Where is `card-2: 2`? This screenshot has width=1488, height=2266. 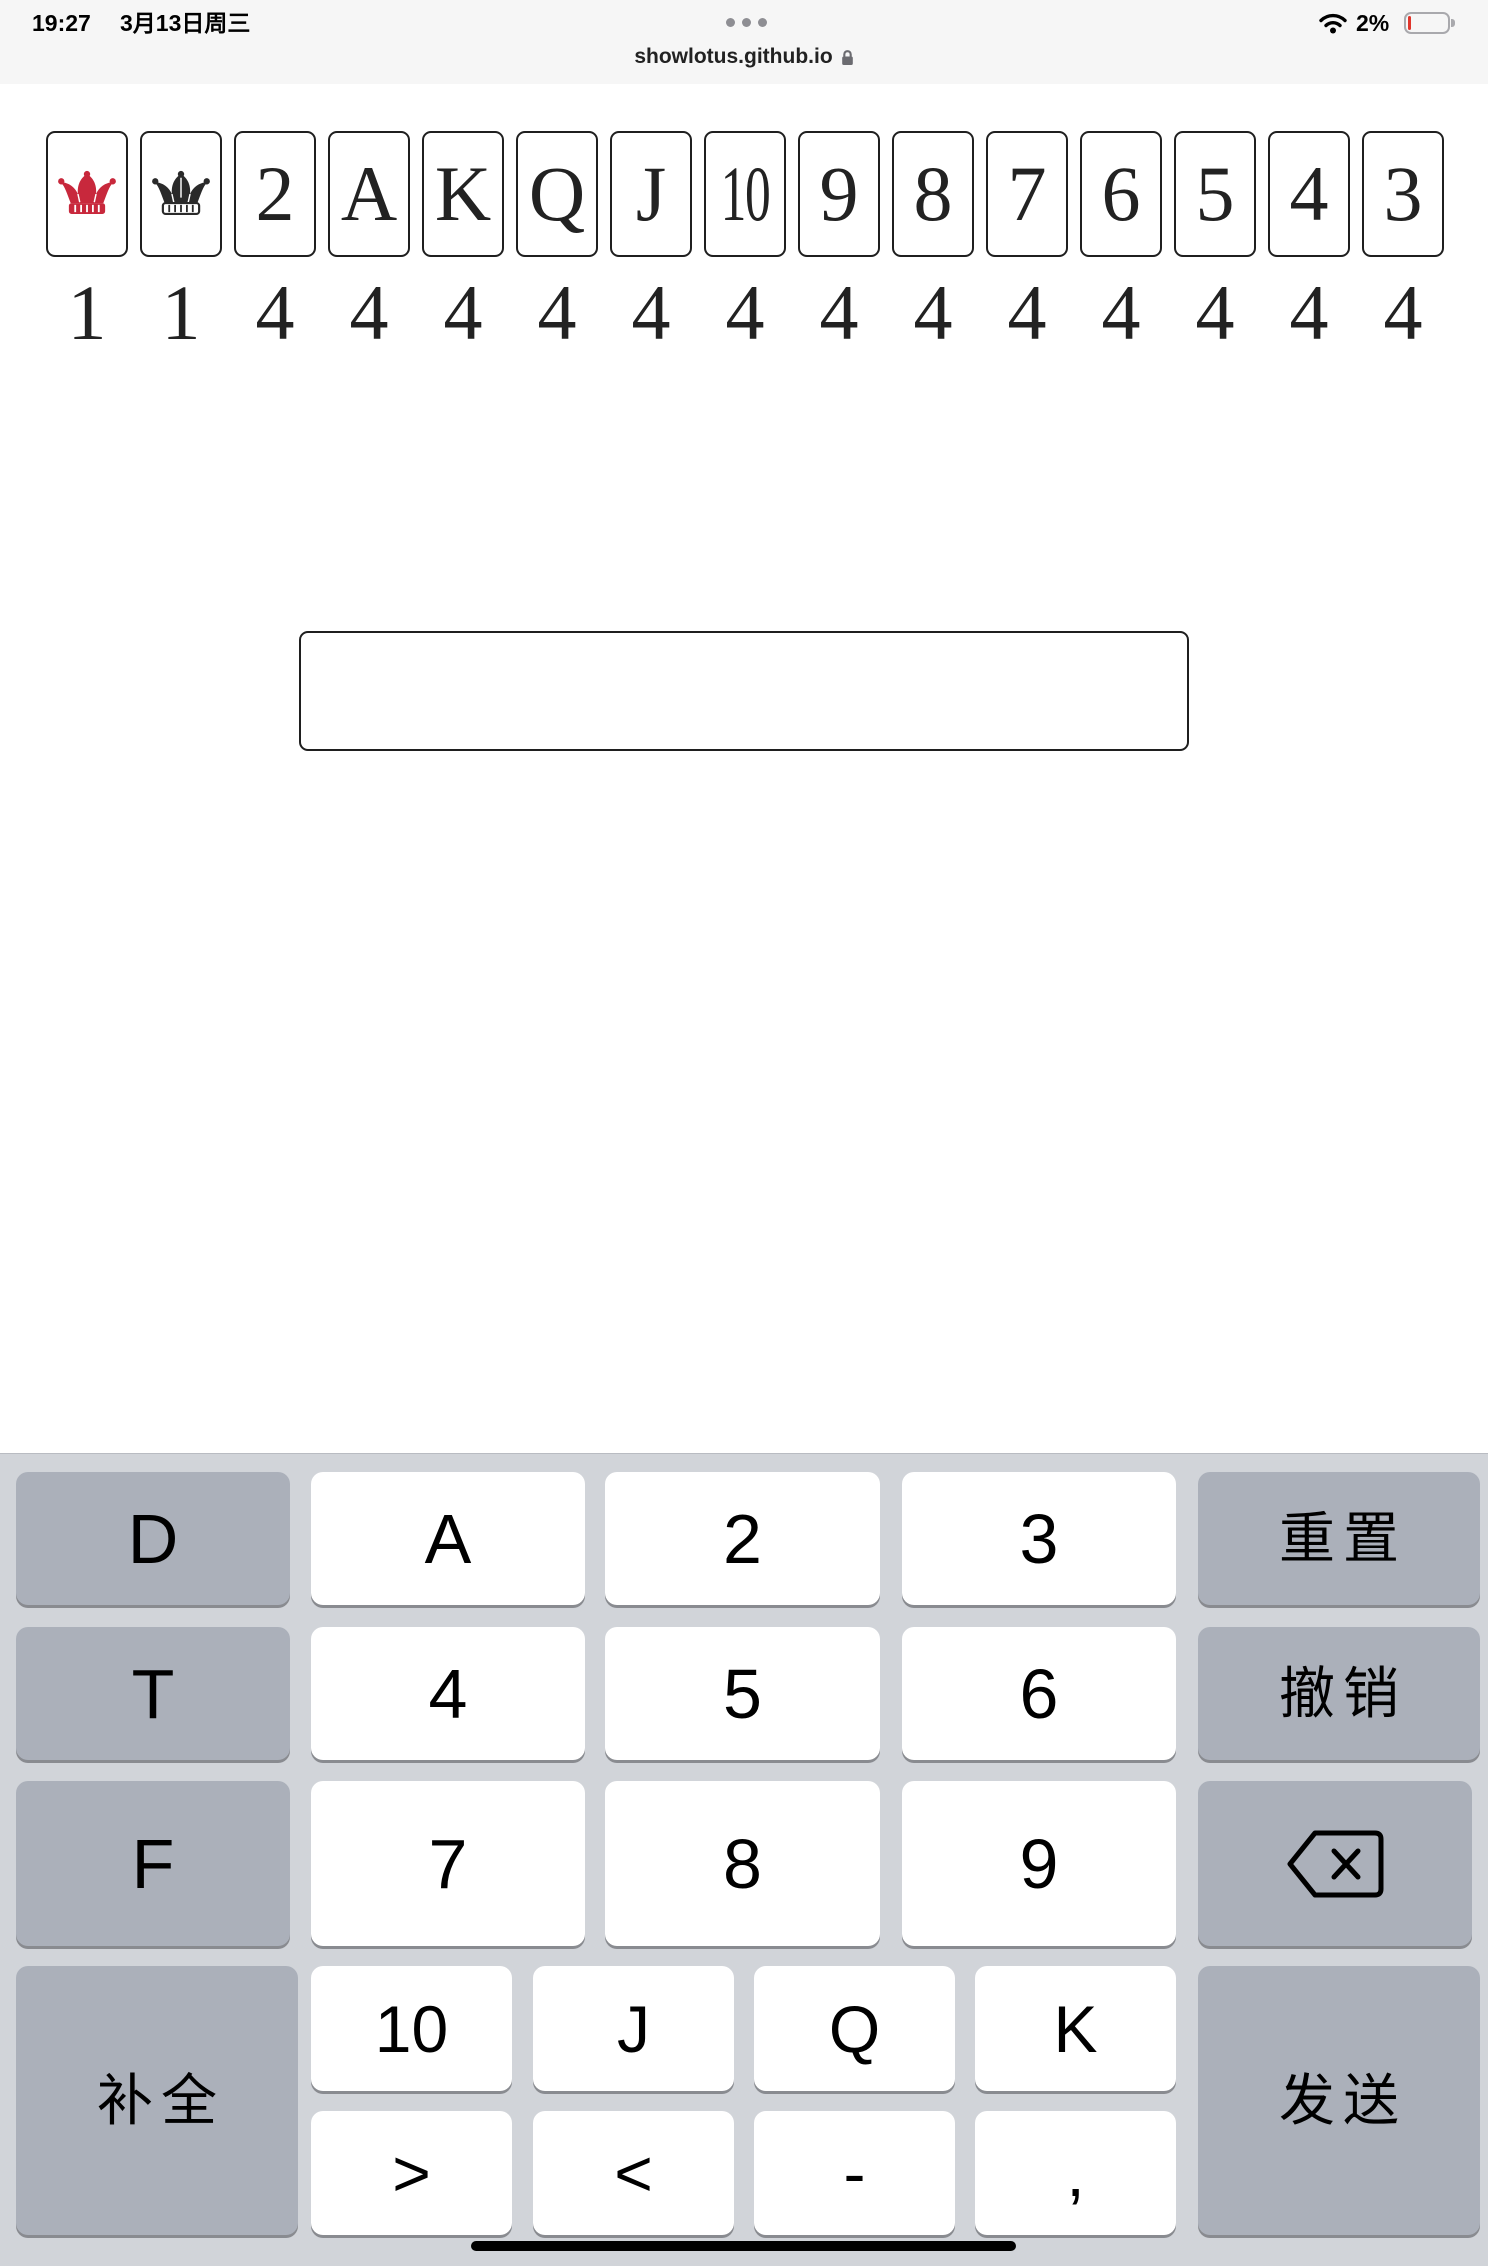
card-2: 2 is located at coordinates (275, 194).